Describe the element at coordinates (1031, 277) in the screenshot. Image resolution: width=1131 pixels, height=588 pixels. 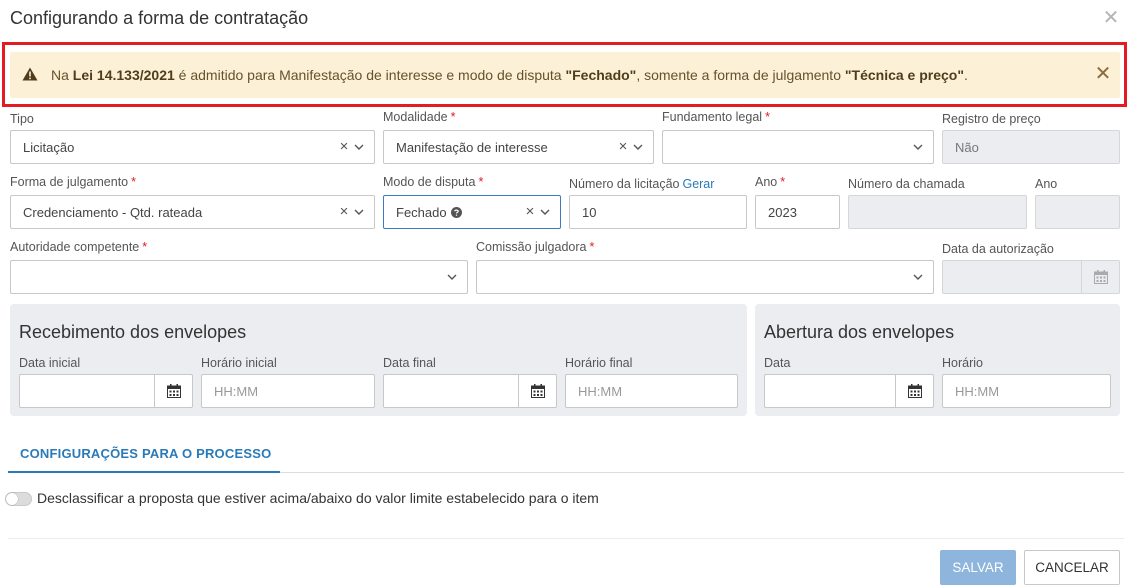
I see `data-autorizacao-field` at that location.